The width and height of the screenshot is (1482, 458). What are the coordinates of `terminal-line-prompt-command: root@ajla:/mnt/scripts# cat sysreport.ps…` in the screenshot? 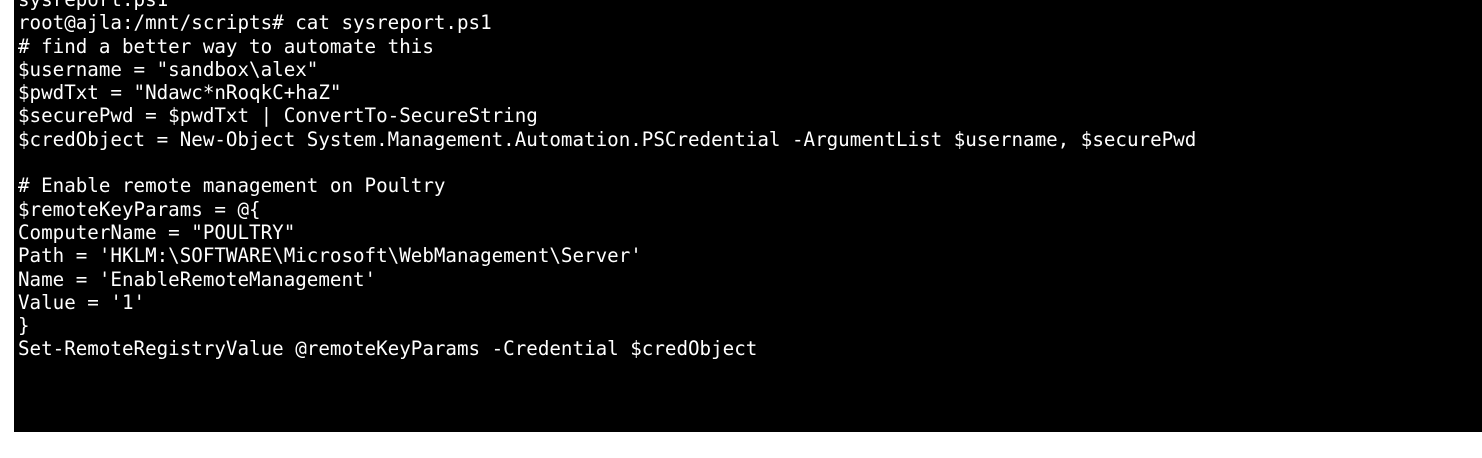 It's located at (255, 23).